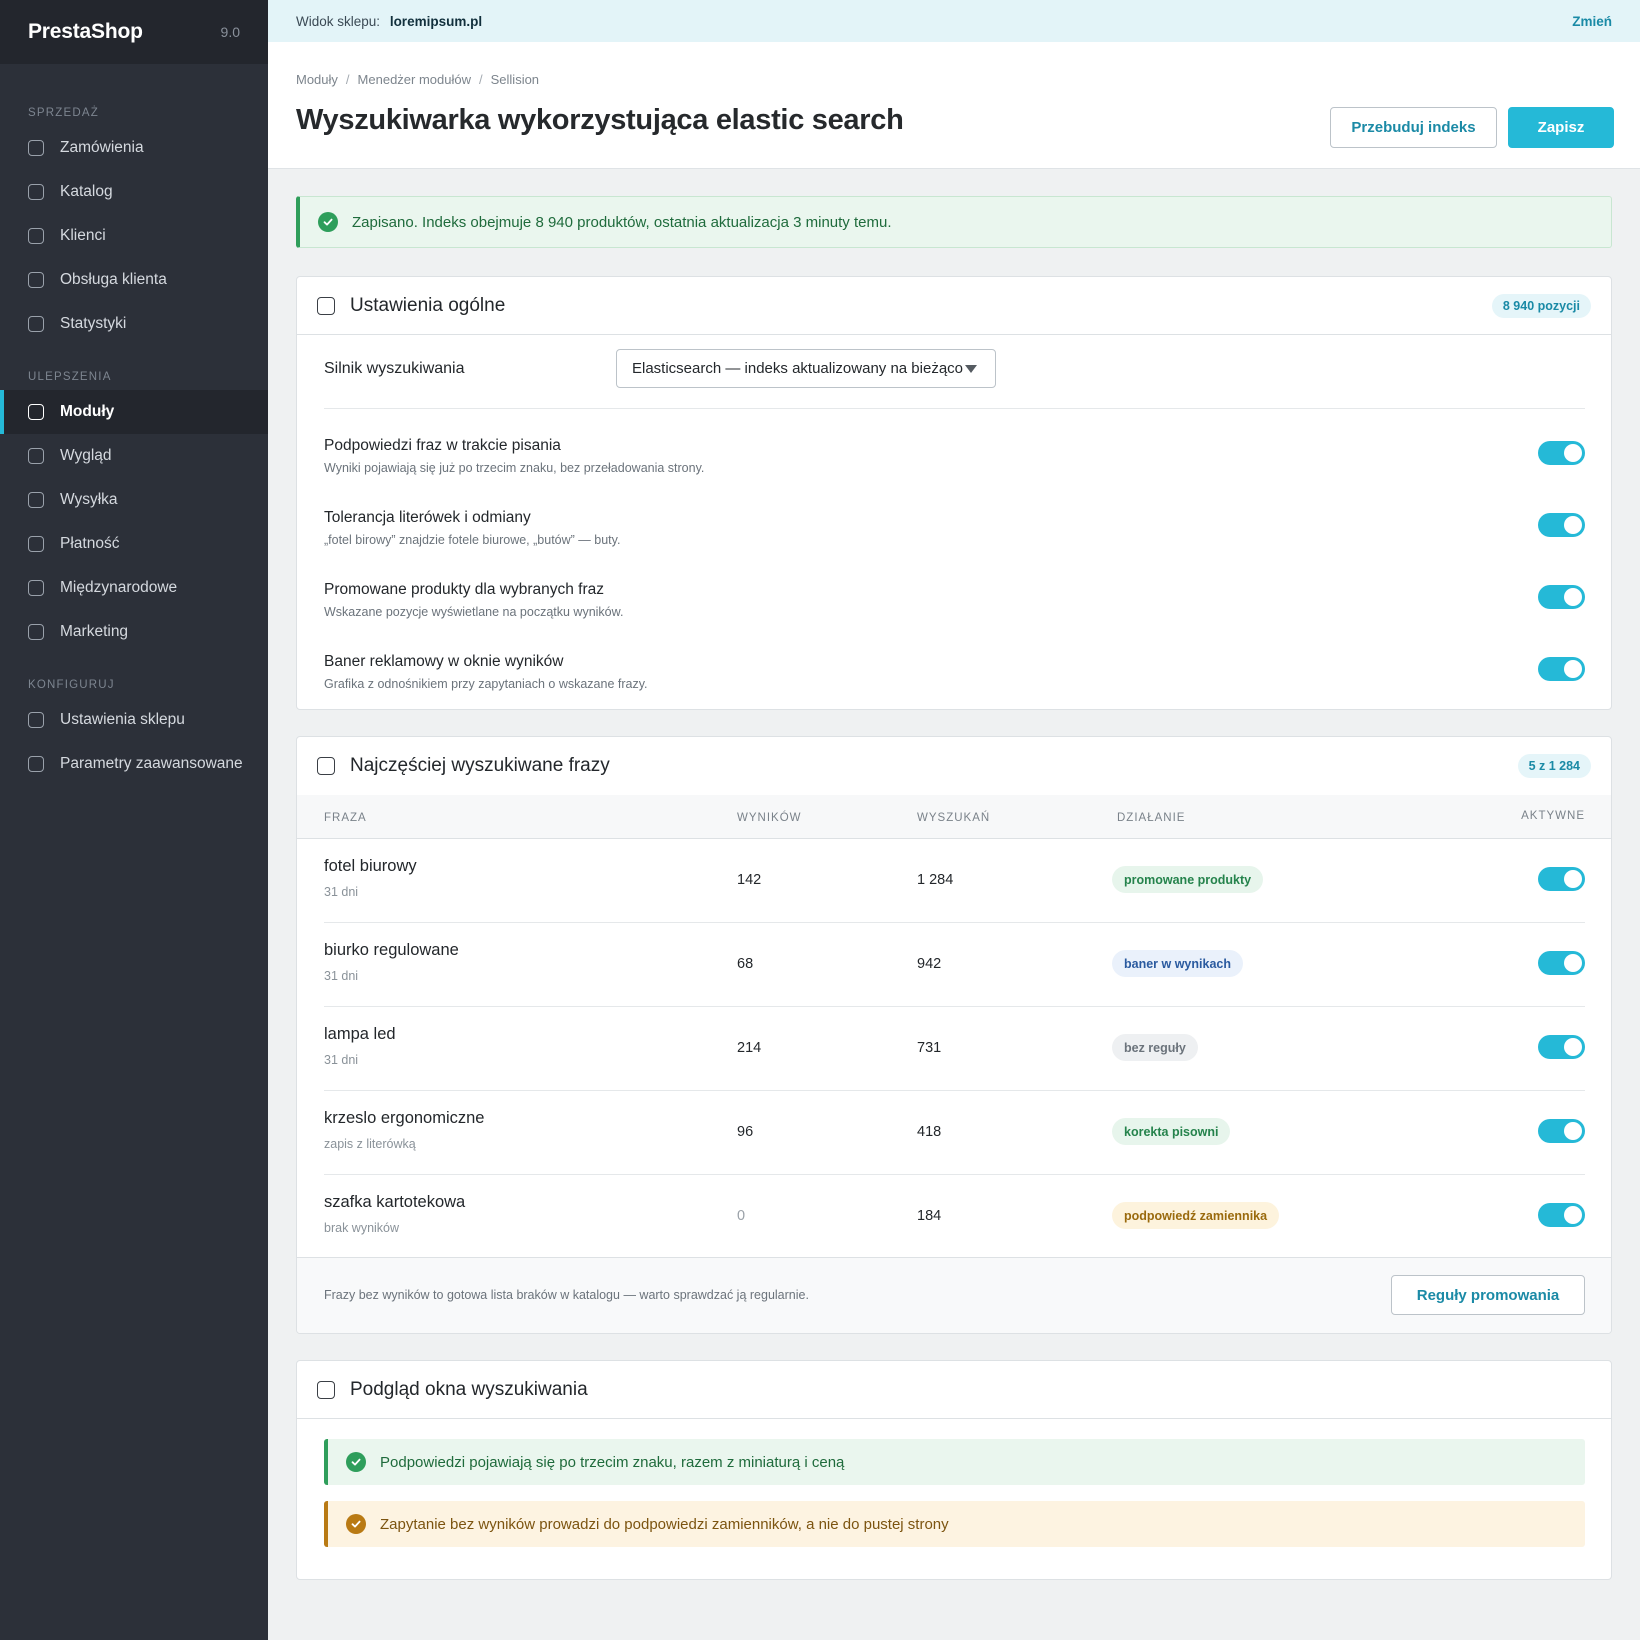 Image resolution: width=1640 pixels, height=1640 pixels. I want to click on sidebar-item-label: Płatność, so click(90, 543).